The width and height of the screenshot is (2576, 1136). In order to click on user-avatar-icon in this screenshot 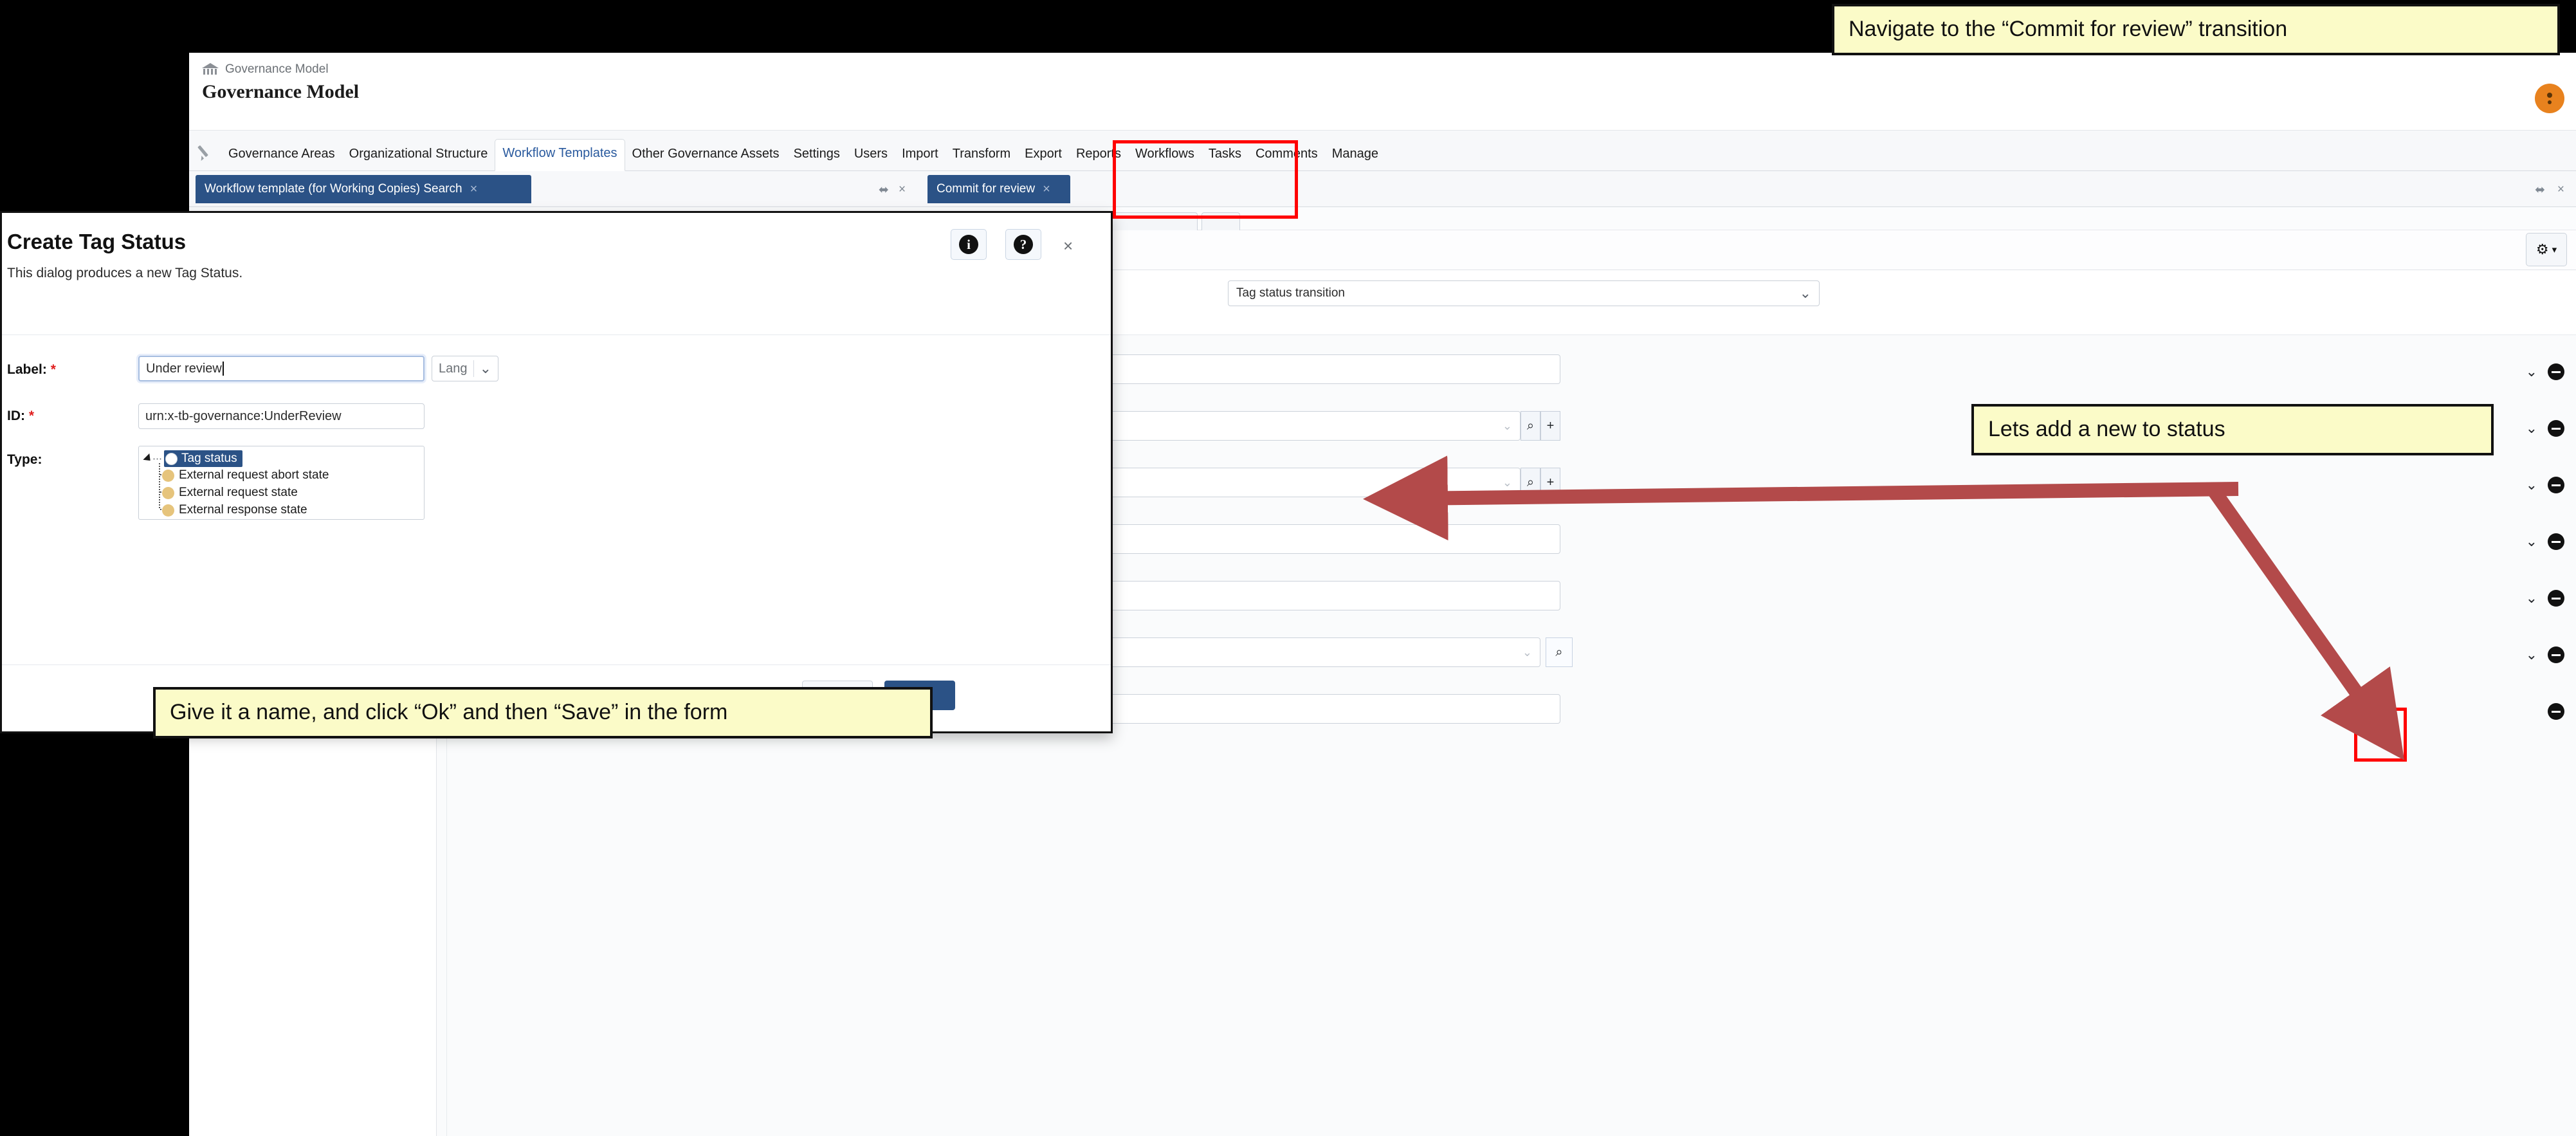, I will do `click(2549, 98)`.